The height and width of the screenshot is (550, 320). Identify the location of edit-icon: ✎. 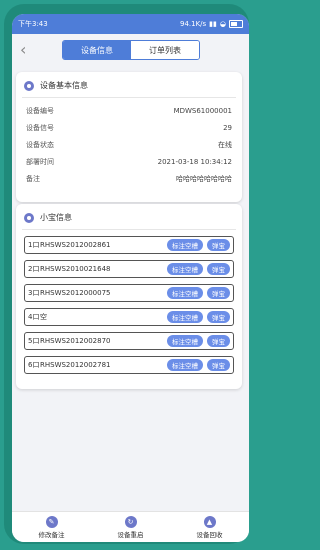
(51, 521).